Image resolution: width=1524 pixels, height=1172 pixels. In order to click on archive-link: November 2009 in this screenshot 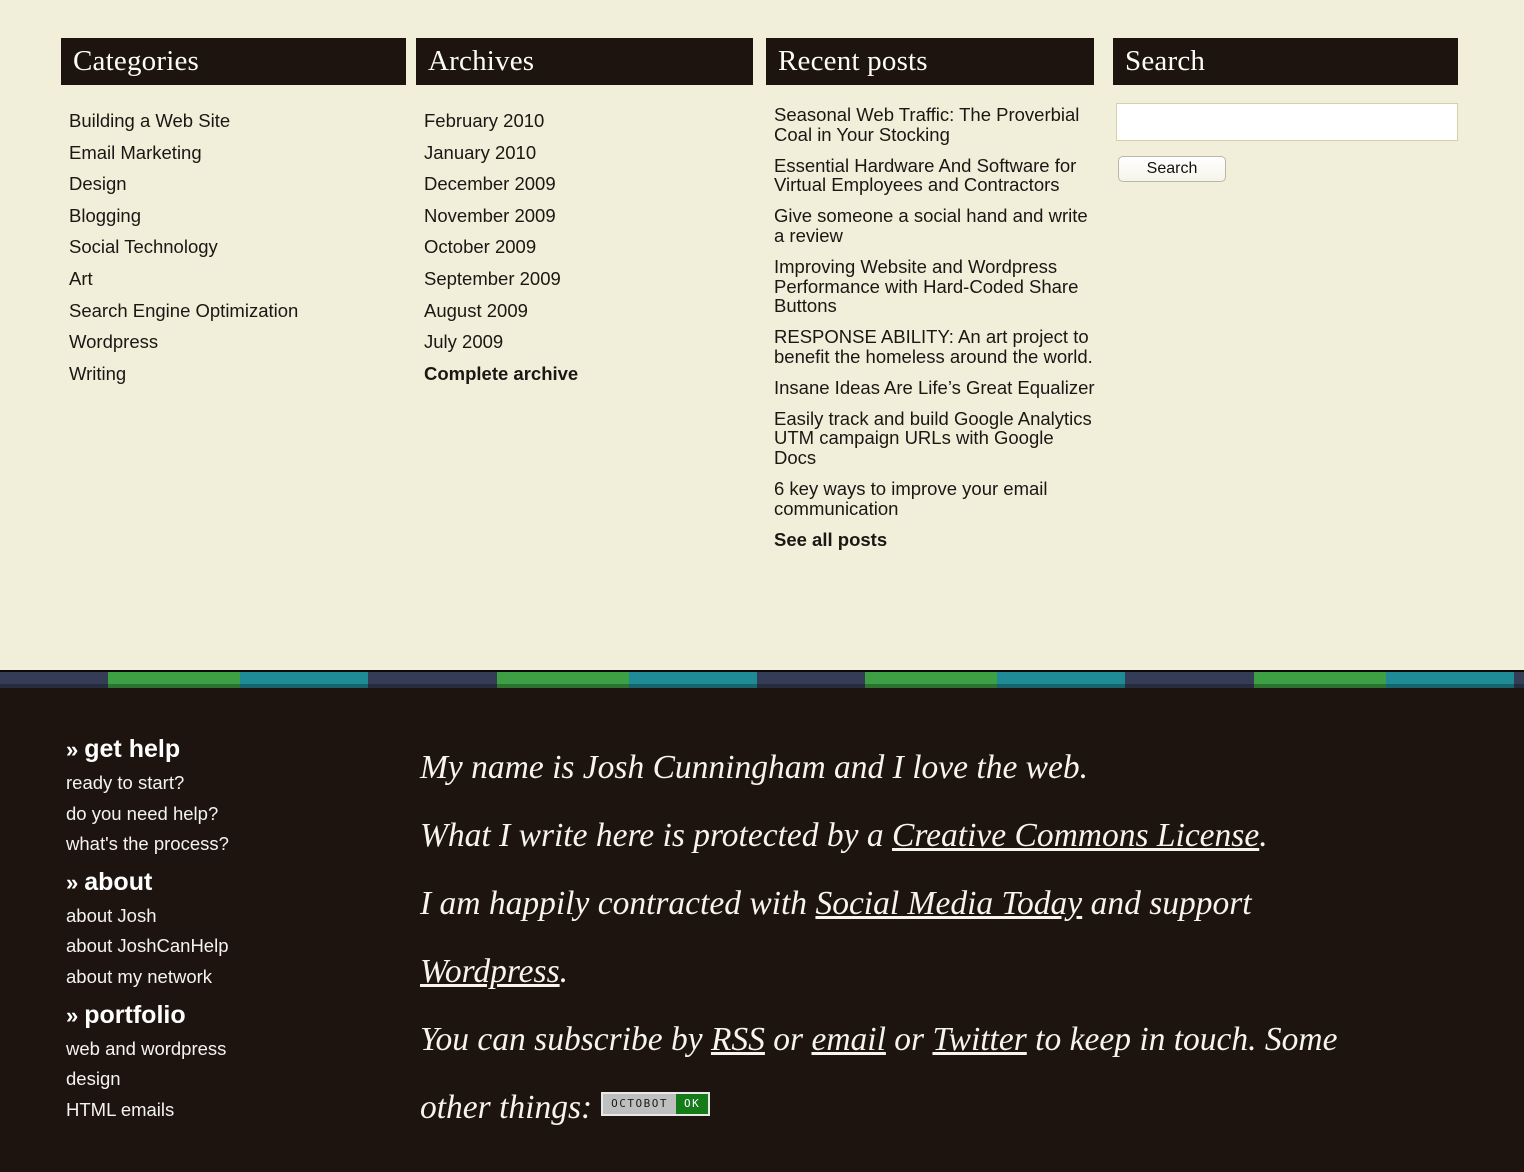, I will do `click(588, 216)`.